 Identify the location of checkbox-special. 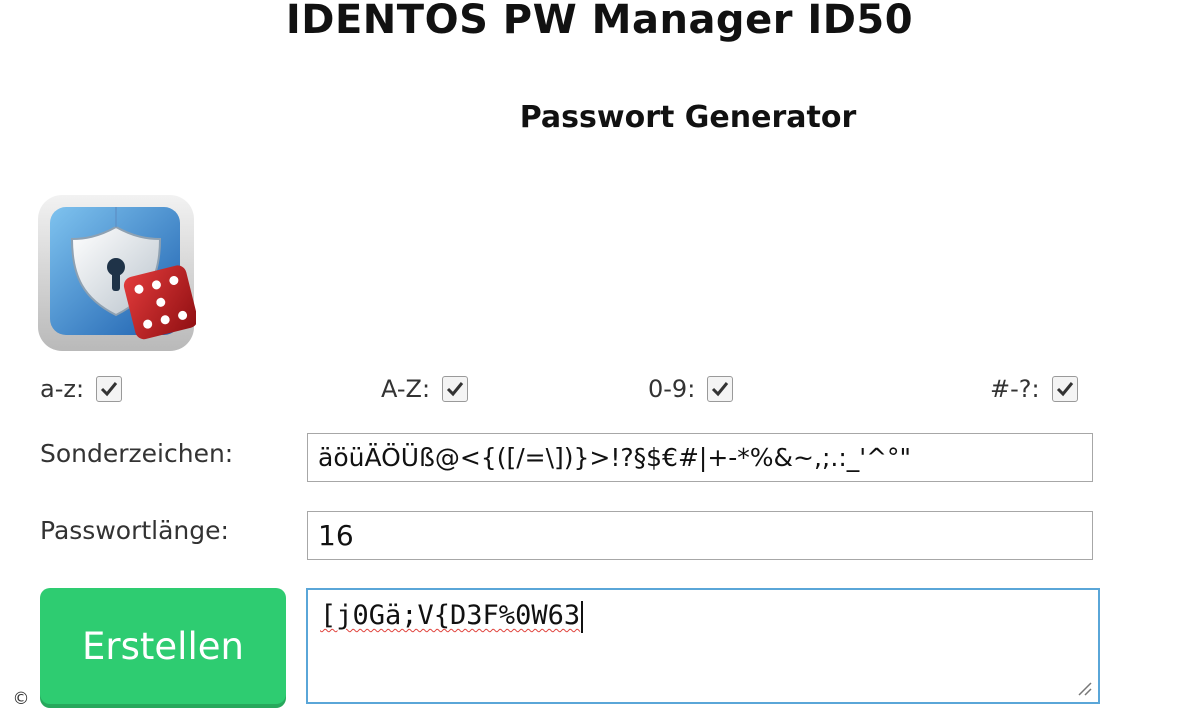
(1064, 389).